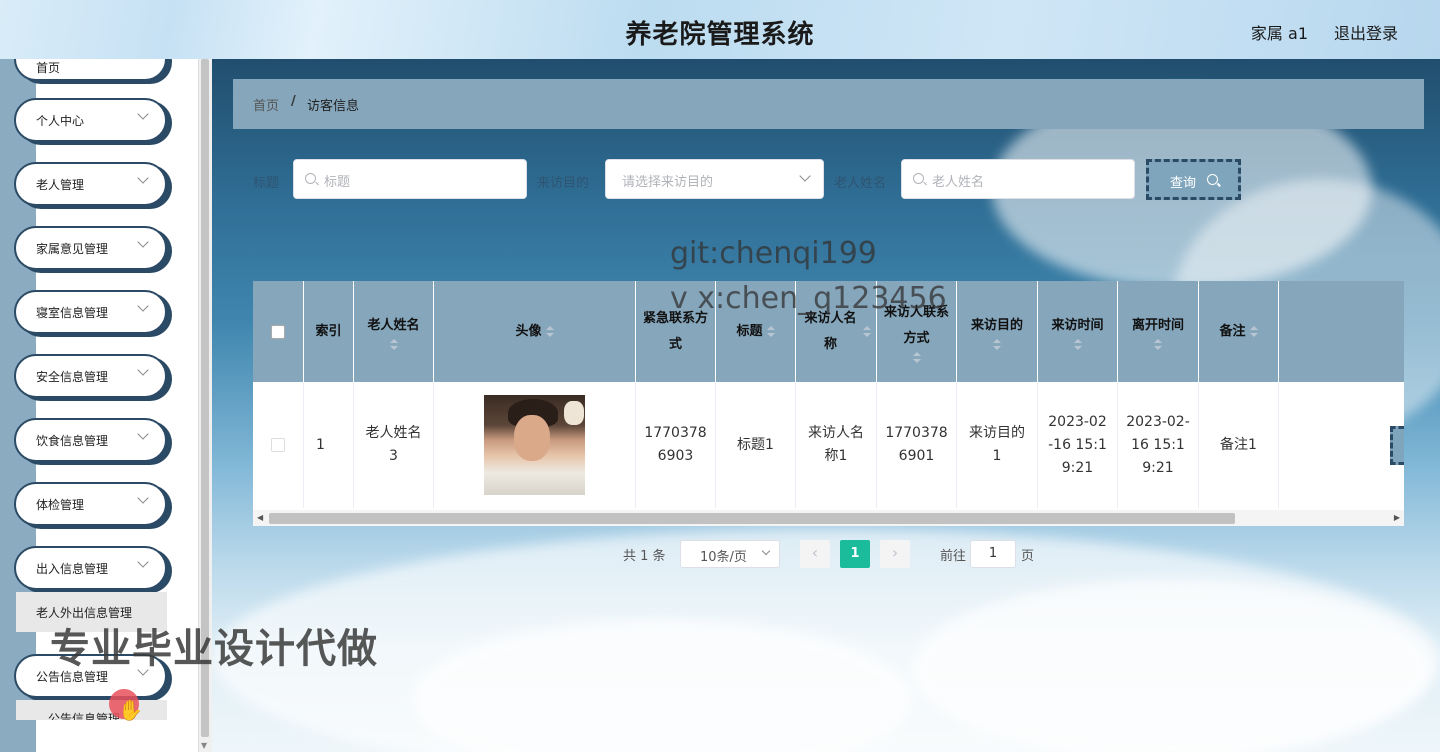 The image size is (1440, 752). I want to click on prev-page-button: ‹, so click(815, 554).